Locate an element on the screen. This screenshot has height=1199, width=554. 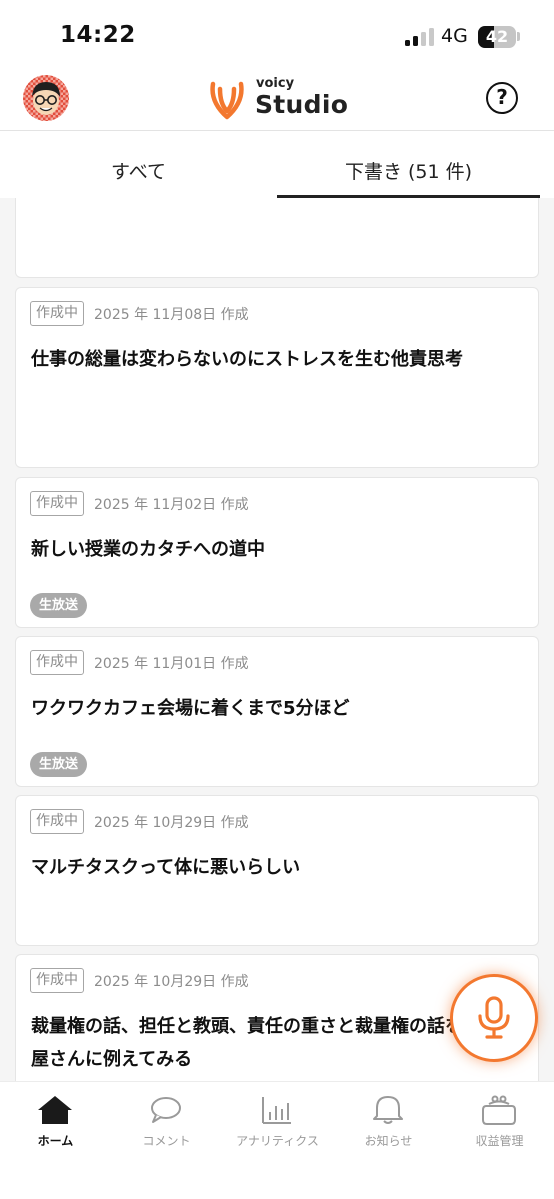
home-icon is located at coordinates (55, 1110).